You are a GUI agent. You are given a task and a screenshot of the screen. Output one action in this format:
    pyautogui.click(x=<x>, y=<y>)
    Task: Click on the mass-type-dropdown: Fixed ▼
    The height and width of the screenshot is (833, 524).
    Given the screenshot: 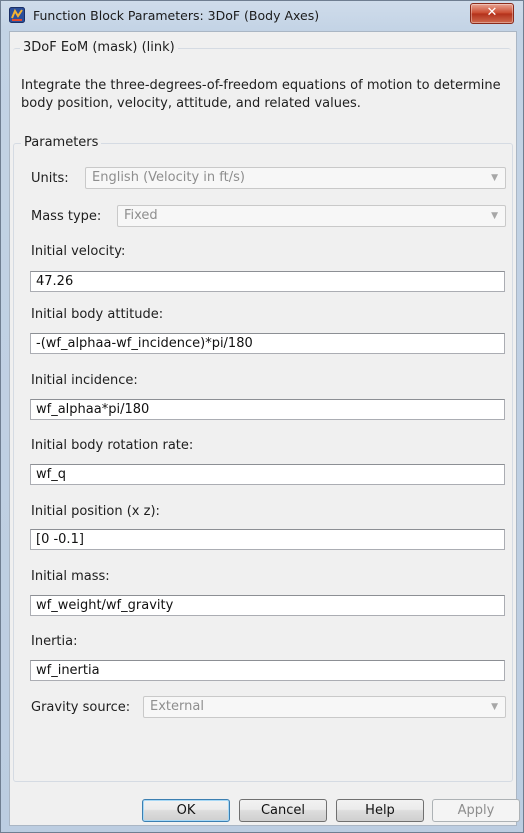 What is the action you would take?
    pyautogui.click(x=311, y=216)
    